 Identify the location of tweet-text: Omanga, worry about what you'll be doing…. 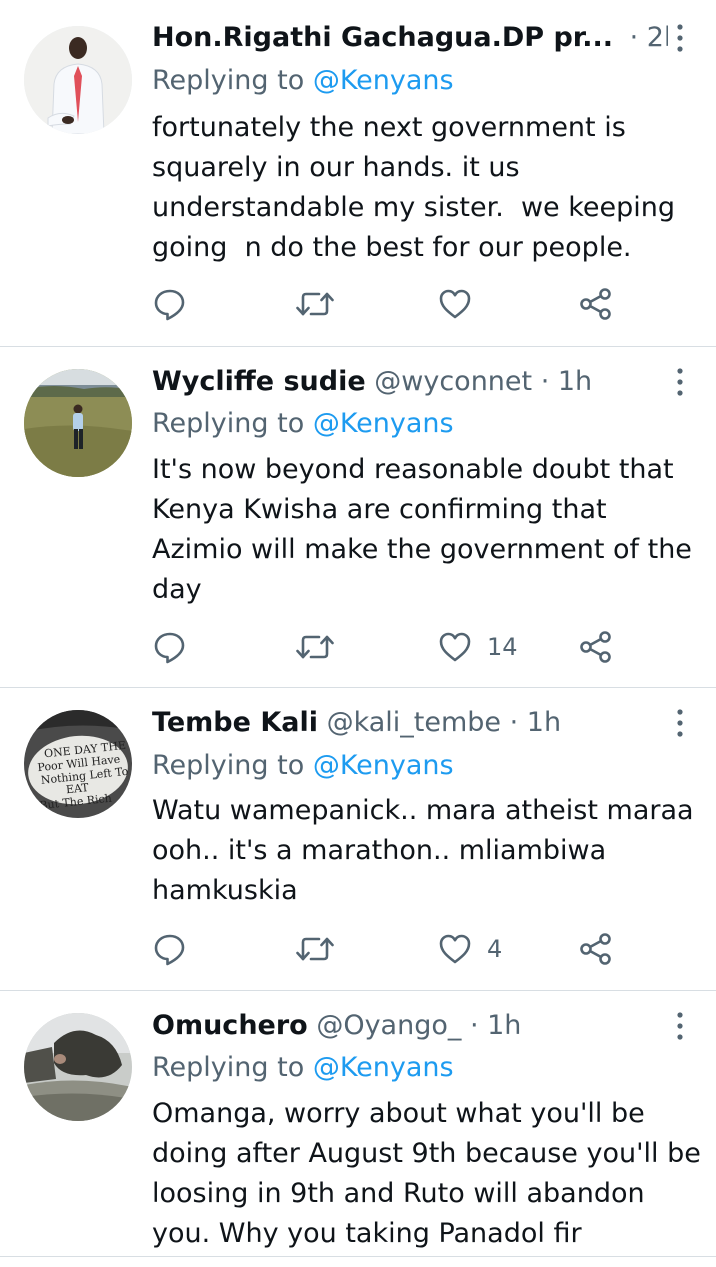
(431, 1173).